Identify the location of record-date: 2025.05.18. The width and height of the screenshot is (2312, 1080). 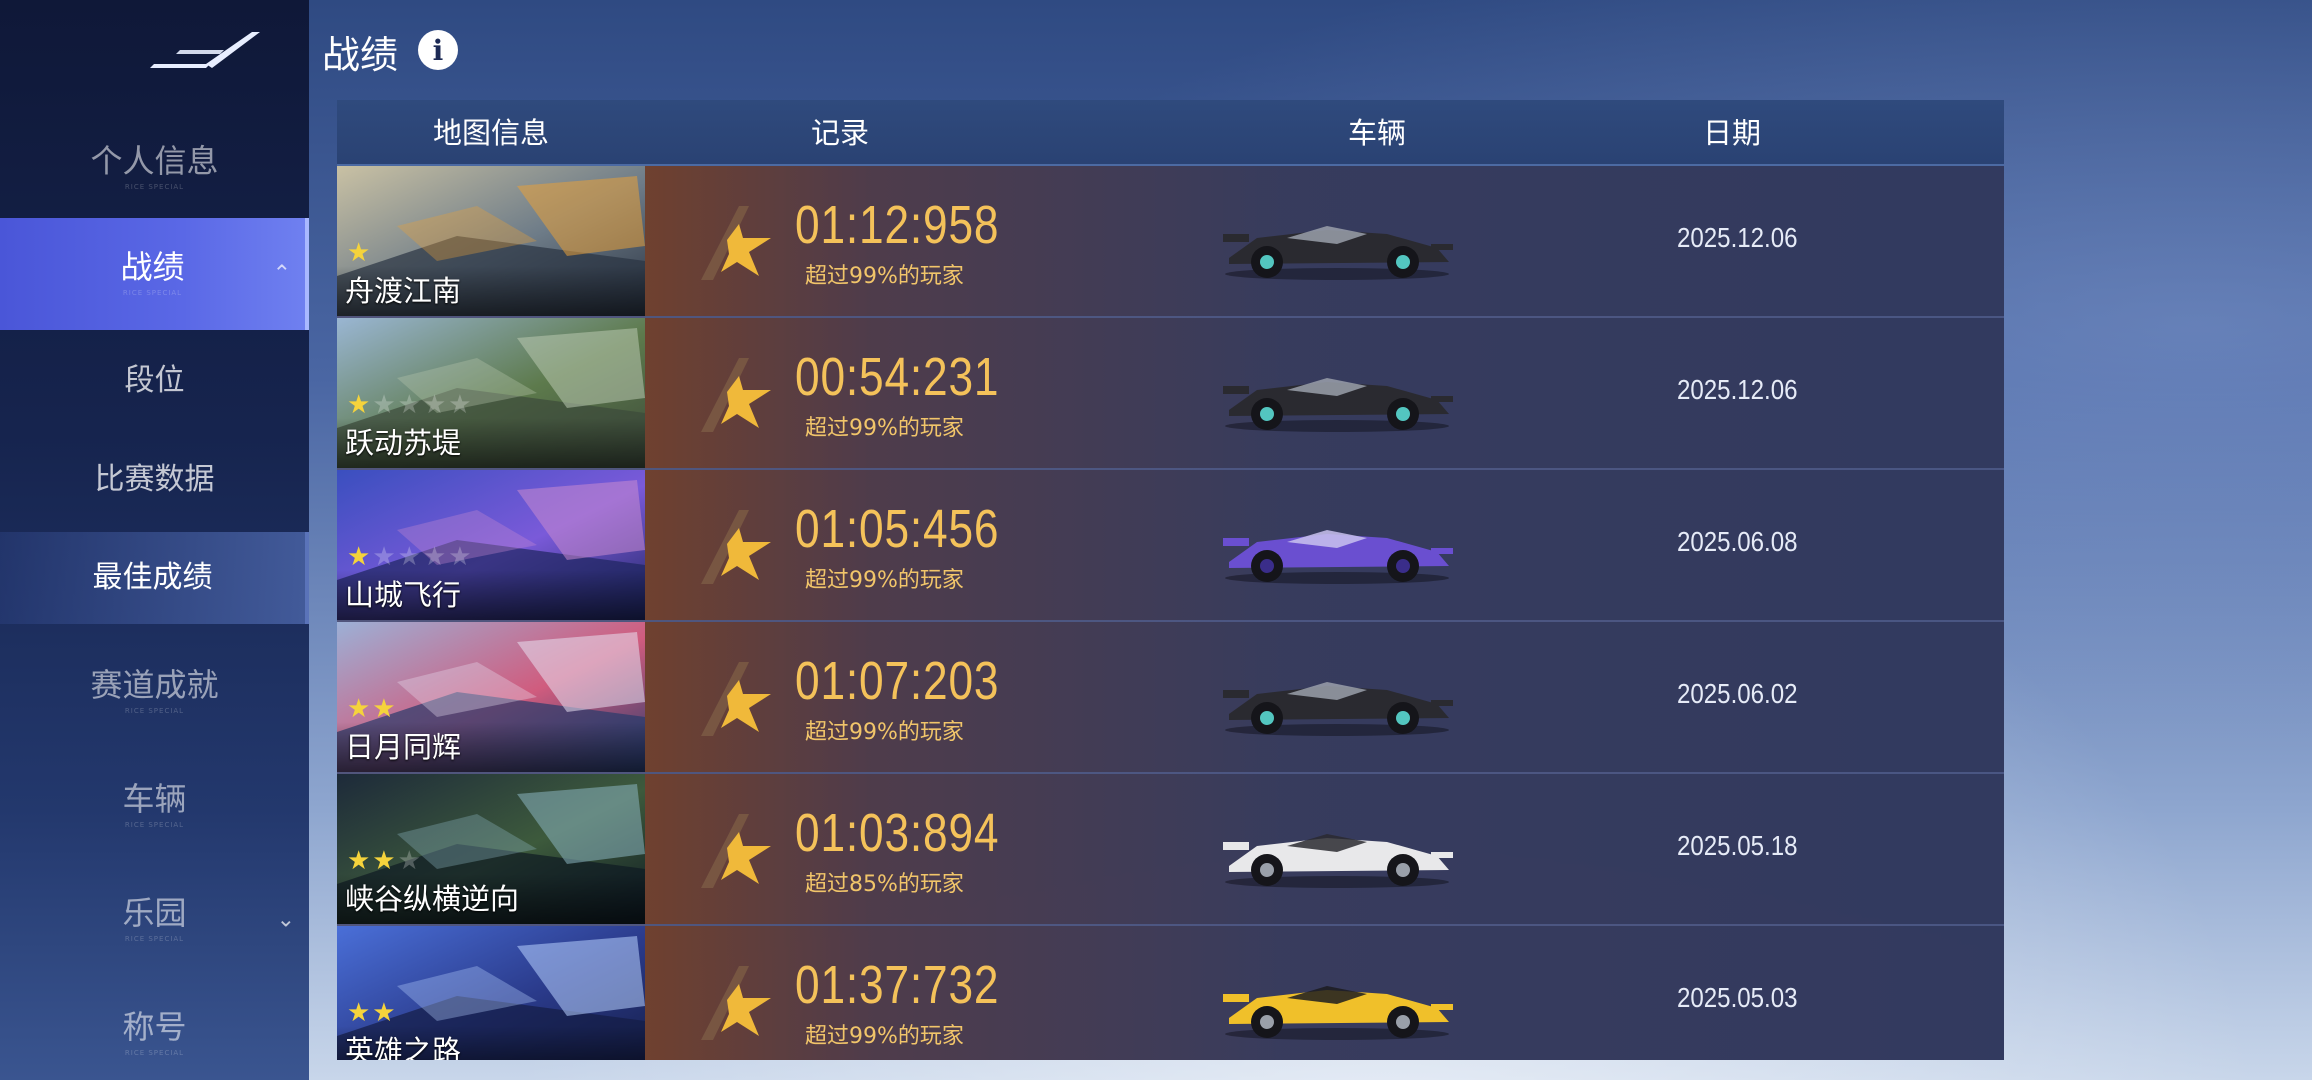
(1737, 845).